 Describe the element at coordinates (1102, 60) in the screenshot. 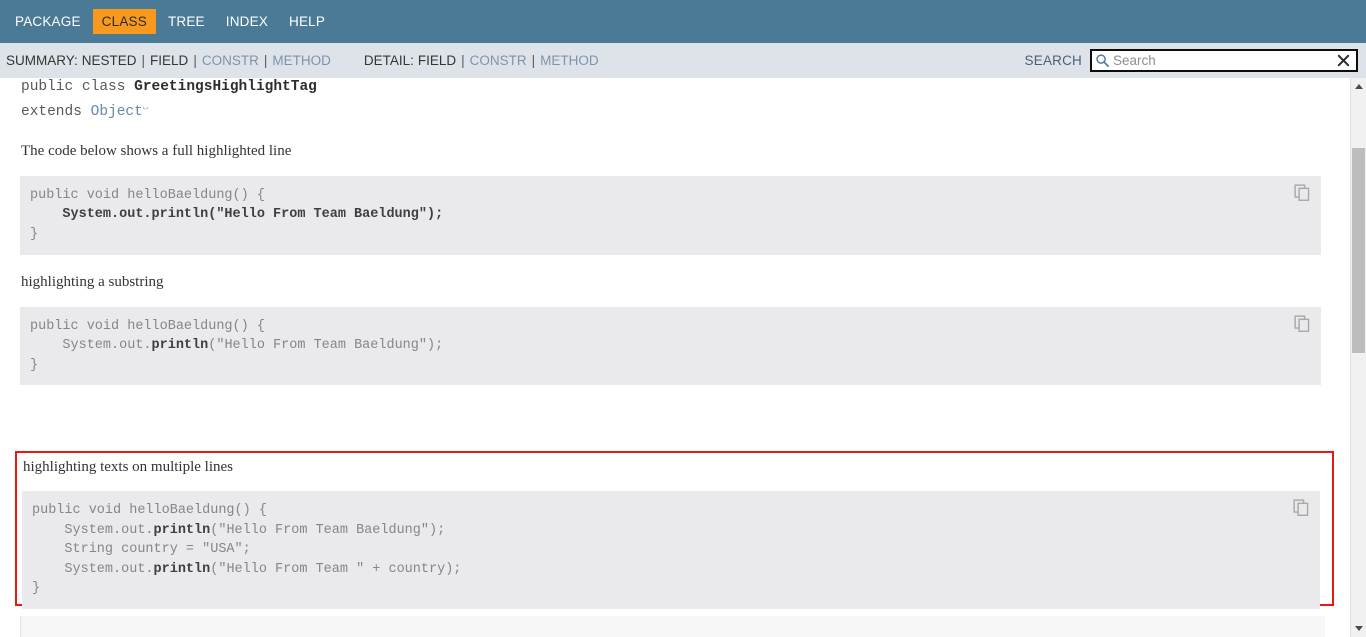

I see `search-icon` at that location.